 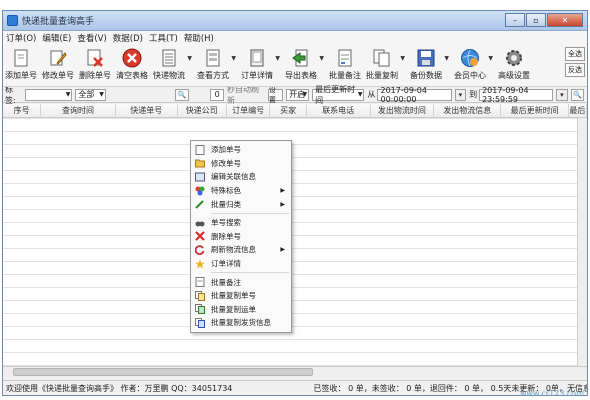 I want to click on close-button: ✕, so click(x=565, y=20).